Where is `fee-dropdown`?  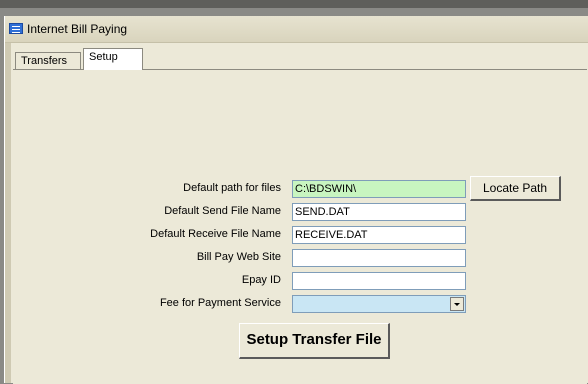 fee-dropdown is located at coordinates (379, 304).